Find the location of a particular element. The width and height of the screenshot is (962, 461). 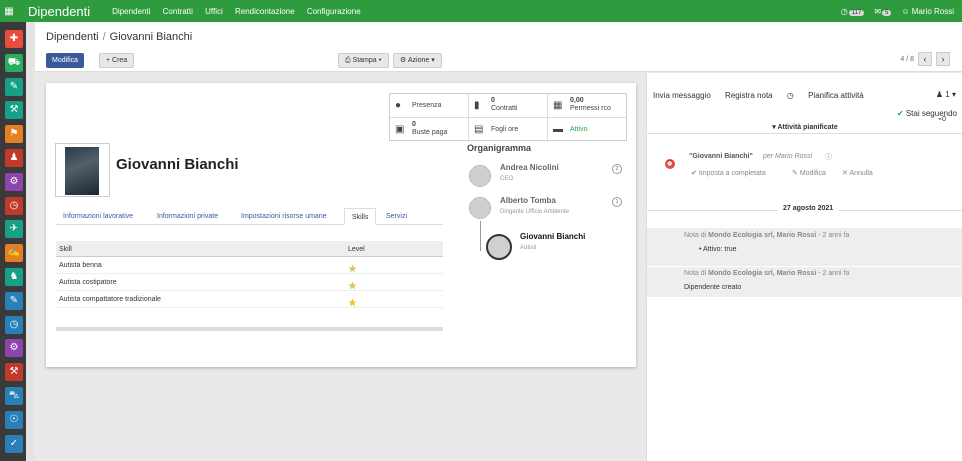

edit-activity-button: ✎ Modifica is located at coordinates (809, 173).